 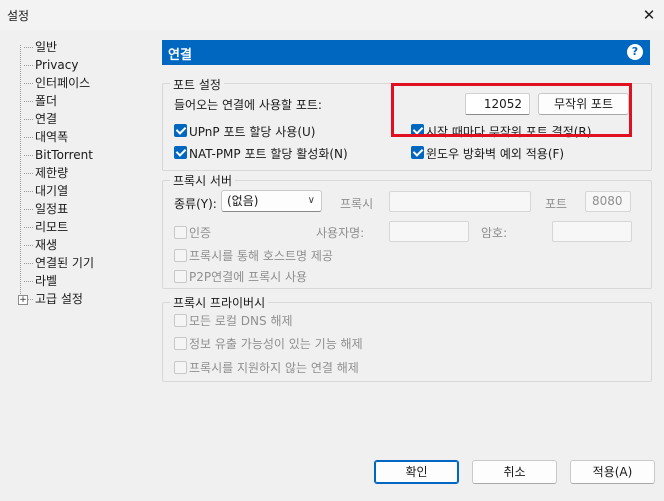 I want to click on sidebar-item-playback: 재생, so click(x=40, y=245).